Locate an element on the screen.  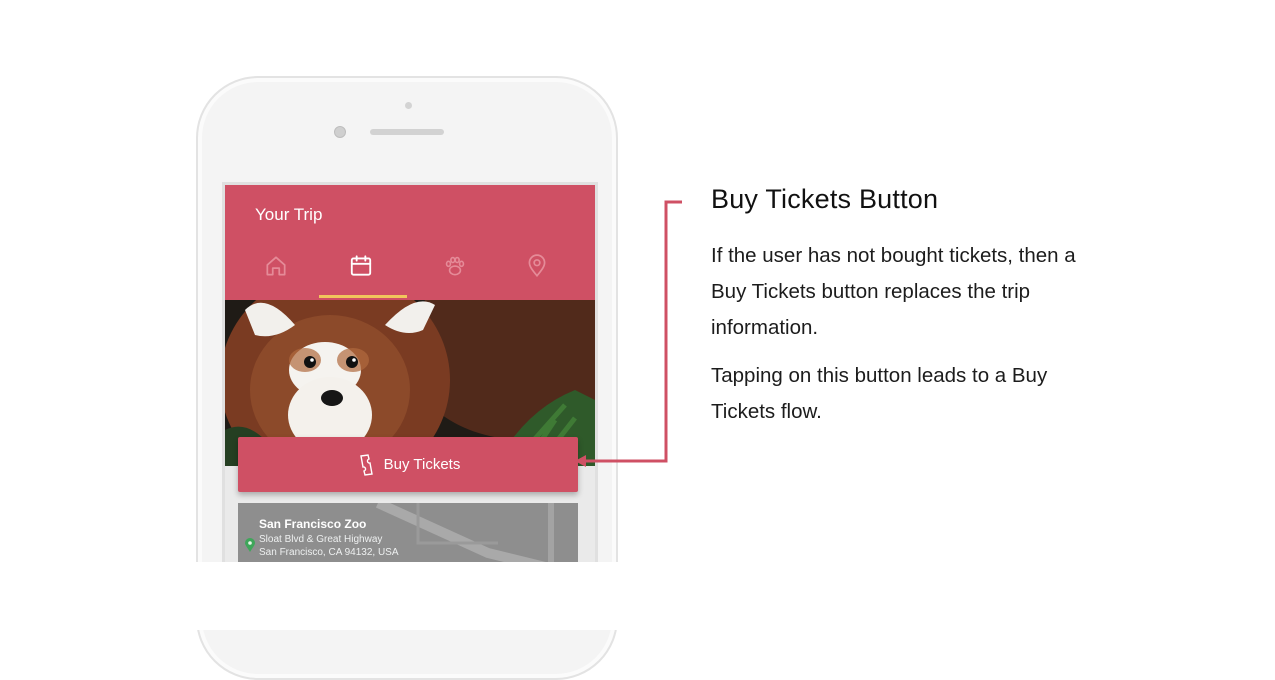
callout-title: Buy Tickets Button is located at coordinates (825, 199).